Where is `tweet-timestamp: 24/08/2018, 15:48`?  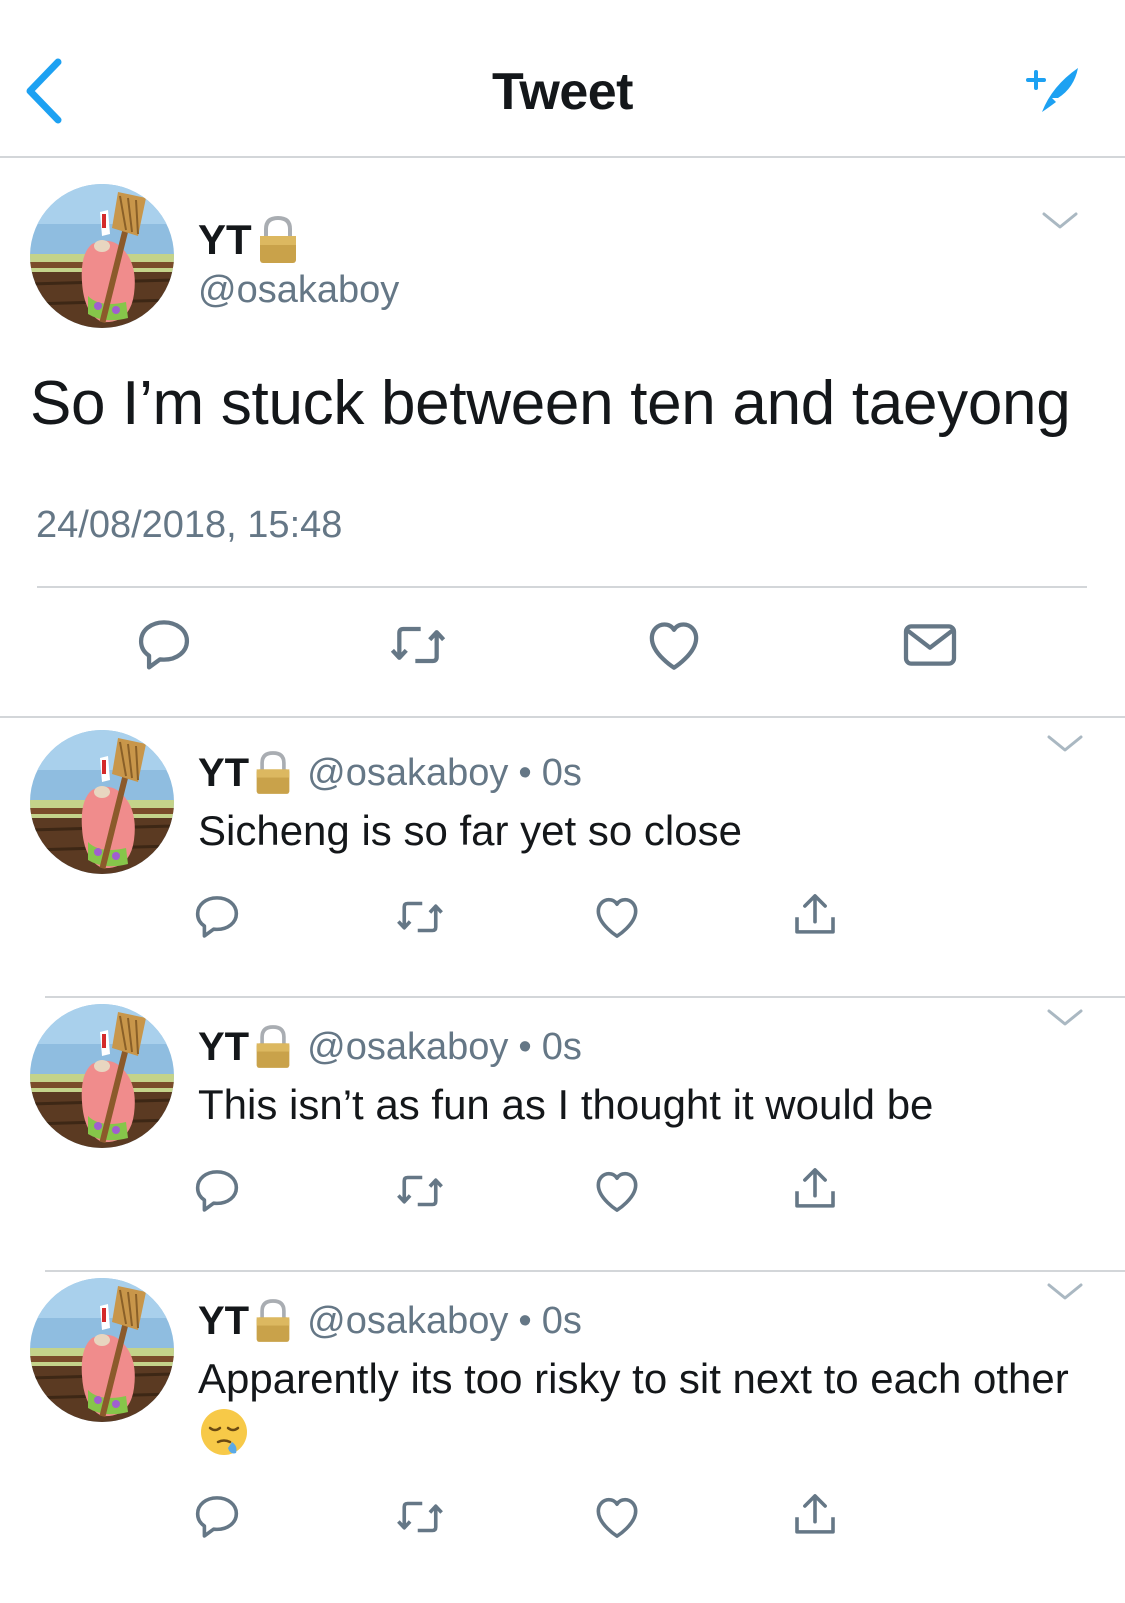 tweet-timestamp: 24/08/2018, 15:48 is located at coordinates (189, 525).